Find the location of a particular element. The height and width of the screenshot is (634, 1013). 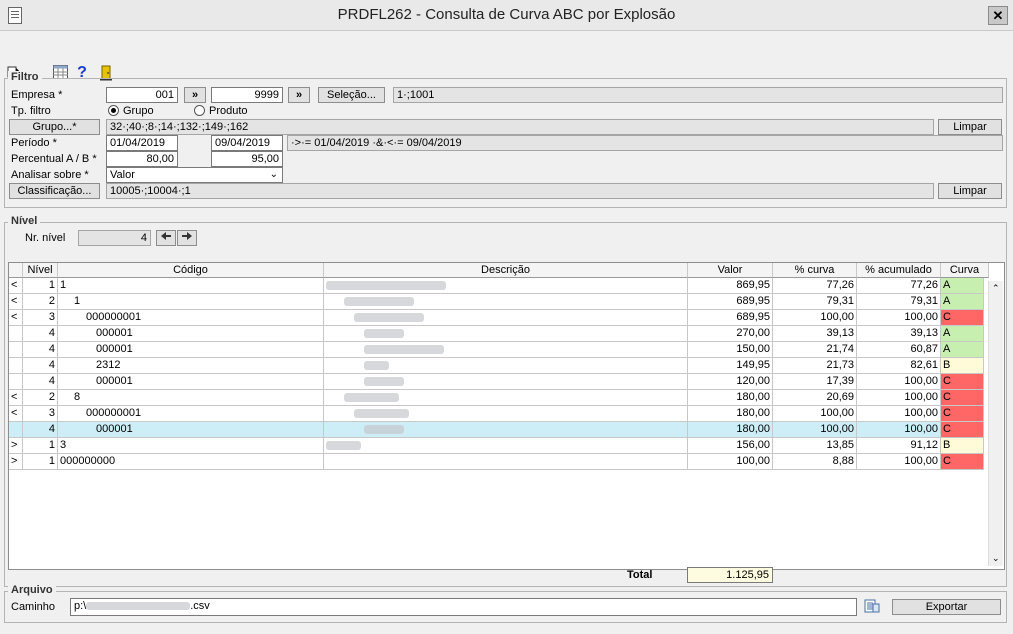

table-row: <1 1 869,95 77,26 77,26 A is located at coordinates (496, 286).